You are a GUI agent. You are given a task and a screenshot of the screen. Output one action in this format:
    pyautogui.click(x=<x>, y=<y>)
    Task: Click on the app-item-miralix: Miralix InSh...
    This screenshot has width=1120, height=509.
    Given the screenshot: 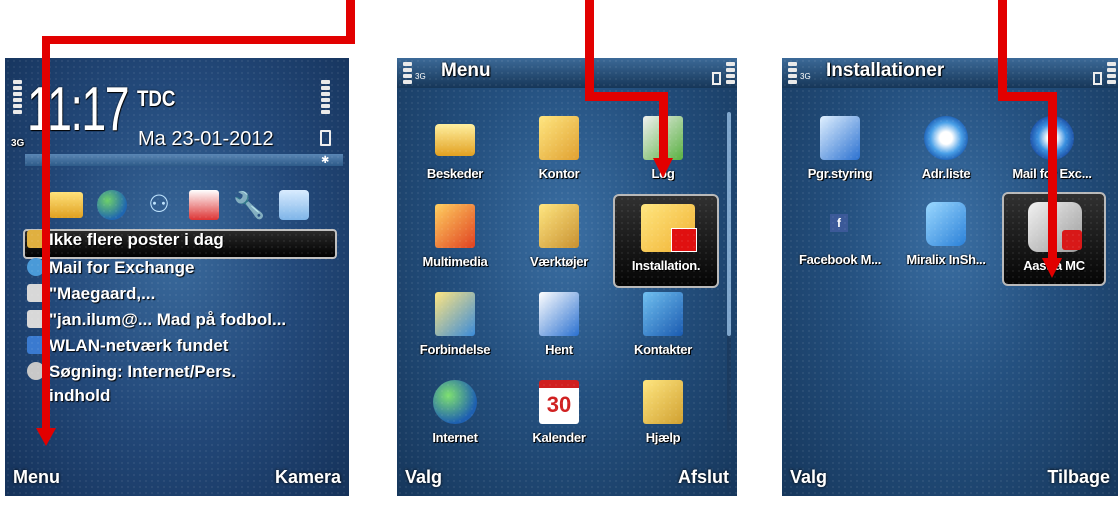 What is the action you would take?
    pyautogui.click(x=946, y=240)
    